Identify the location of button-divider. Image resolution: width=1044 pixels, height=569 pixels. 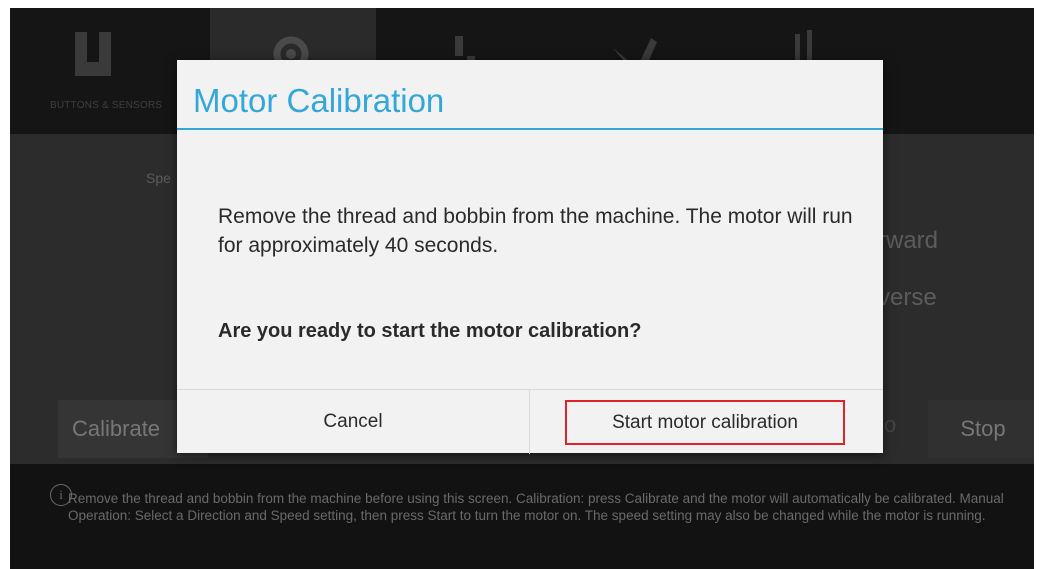
(529, 422).